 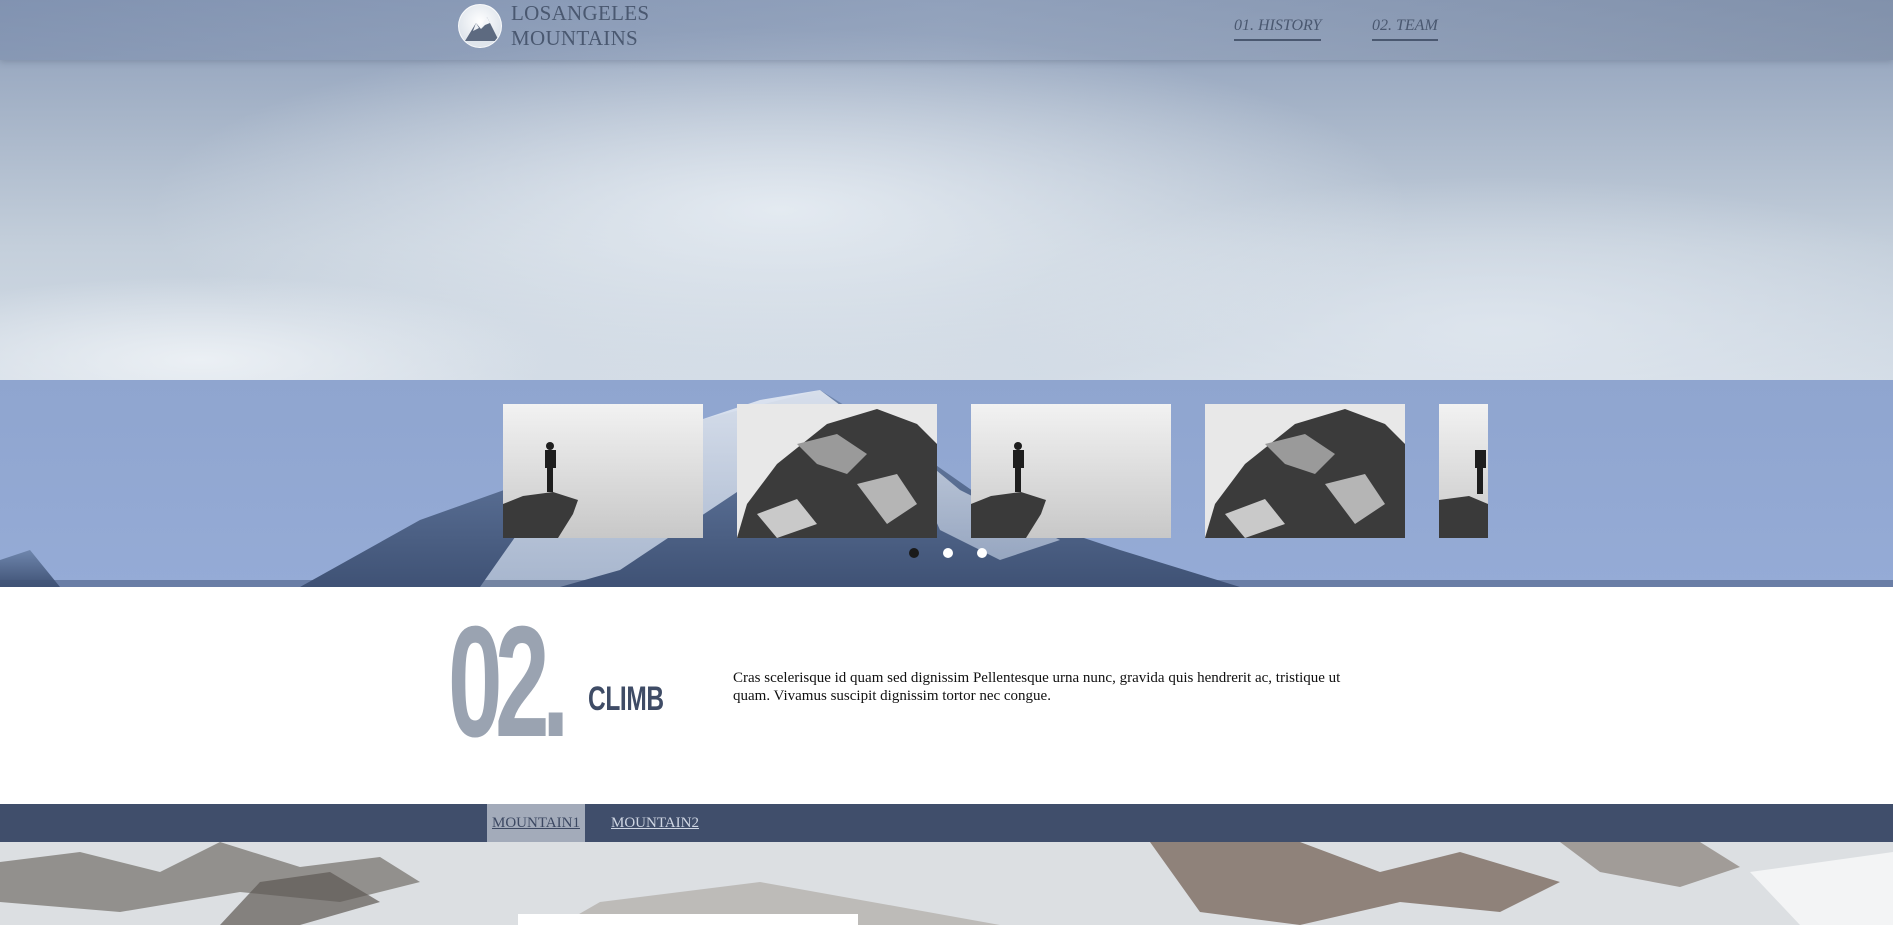 I want to click on content-card, so click(x=688, y=919).